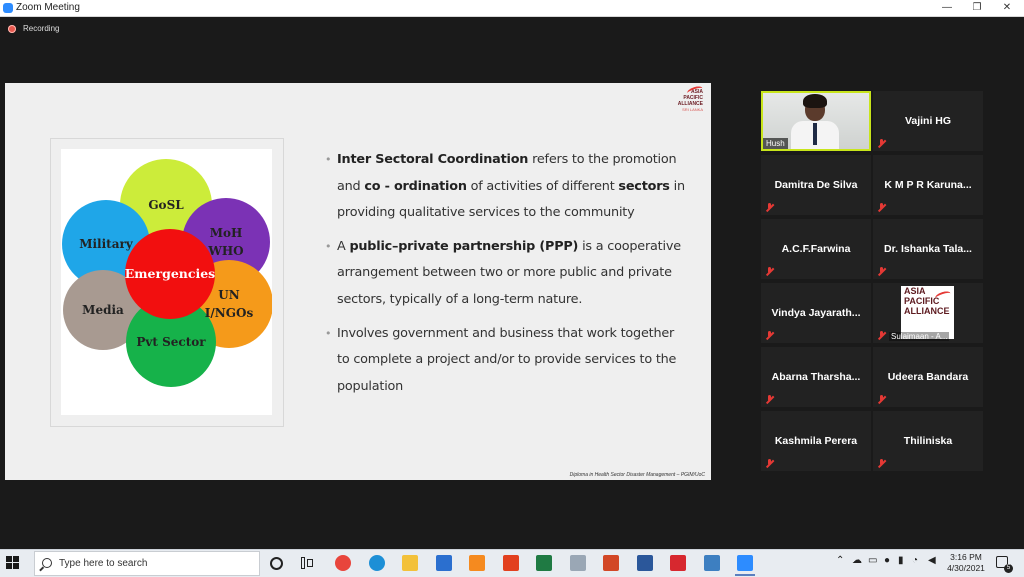 This screenshot has width=1024, height=577. I want to click on sector-label-un-ingos: I/NGOs, so click(229, 313).